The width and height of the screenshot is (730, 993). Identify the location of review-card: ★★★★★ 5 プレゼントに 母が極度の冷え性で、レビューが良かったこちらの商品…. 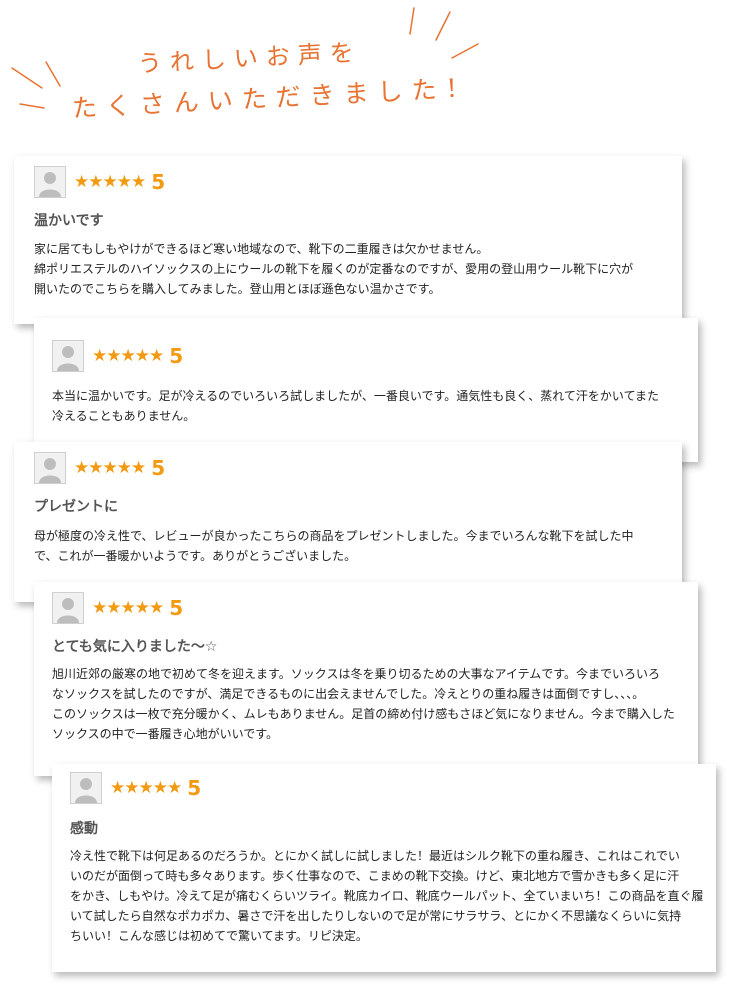
(348, 522).